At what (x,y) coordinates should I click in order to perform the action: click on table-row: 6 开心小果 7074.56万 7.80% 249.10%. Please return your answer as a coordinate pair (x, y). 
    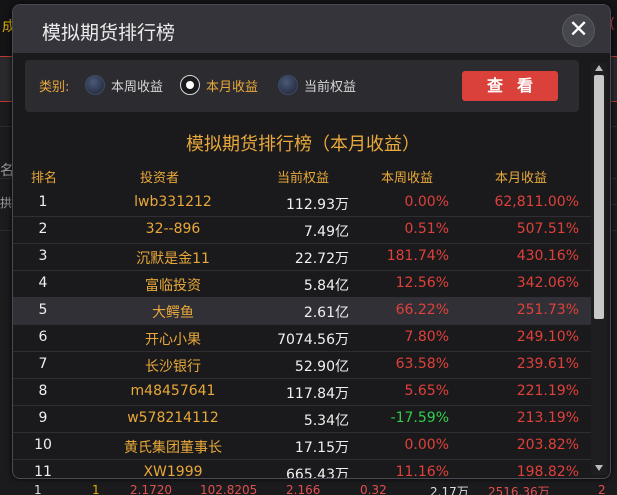
    Looking at the image, I should click on (302, 338).